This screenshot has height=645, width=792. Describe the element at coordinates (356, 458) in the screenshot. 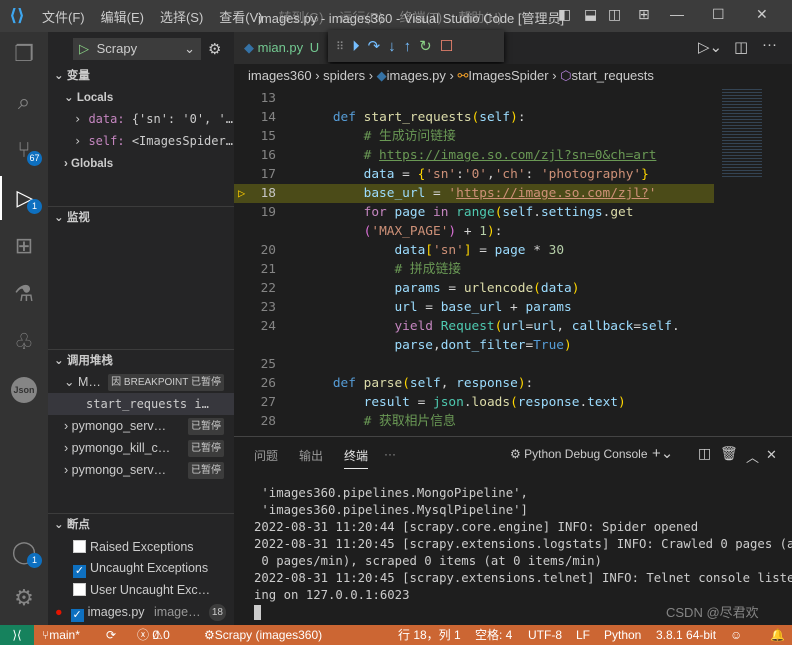

I see `tab-terminal: 终端` at that location.